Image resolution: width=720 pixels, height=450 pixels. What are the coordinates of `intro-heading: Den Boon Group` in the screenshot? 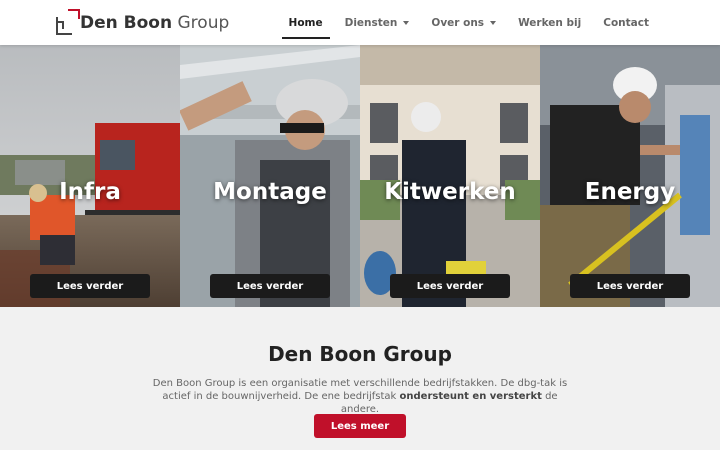 It's located at (360, 354).